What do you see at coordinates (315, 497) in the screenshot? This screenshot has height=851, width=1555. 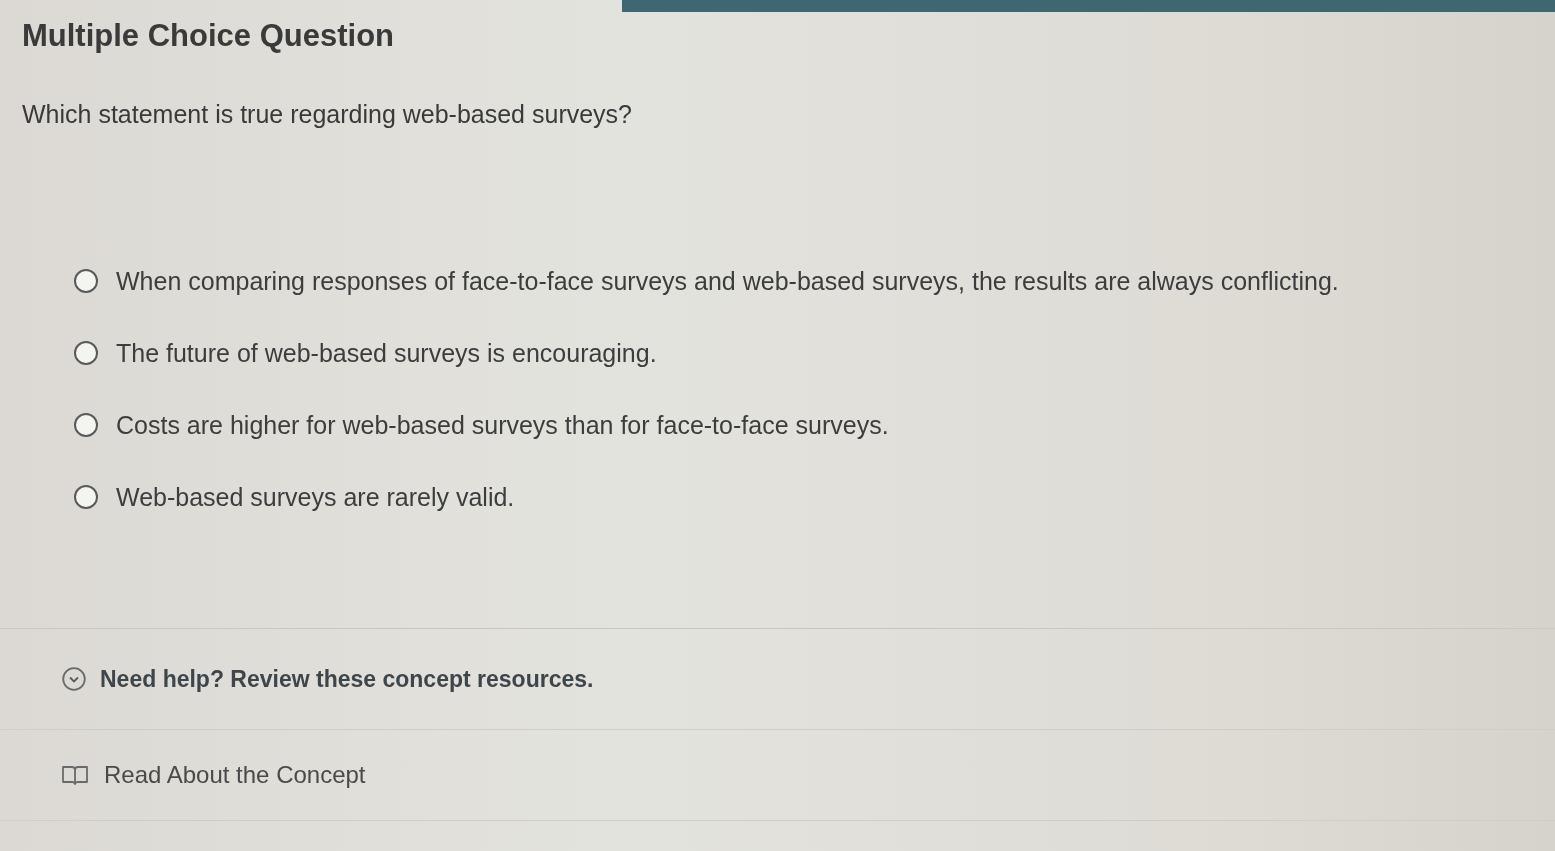 I see `option-label: Web-based surveys are rarely valid.` at bounding box center [315, 497].